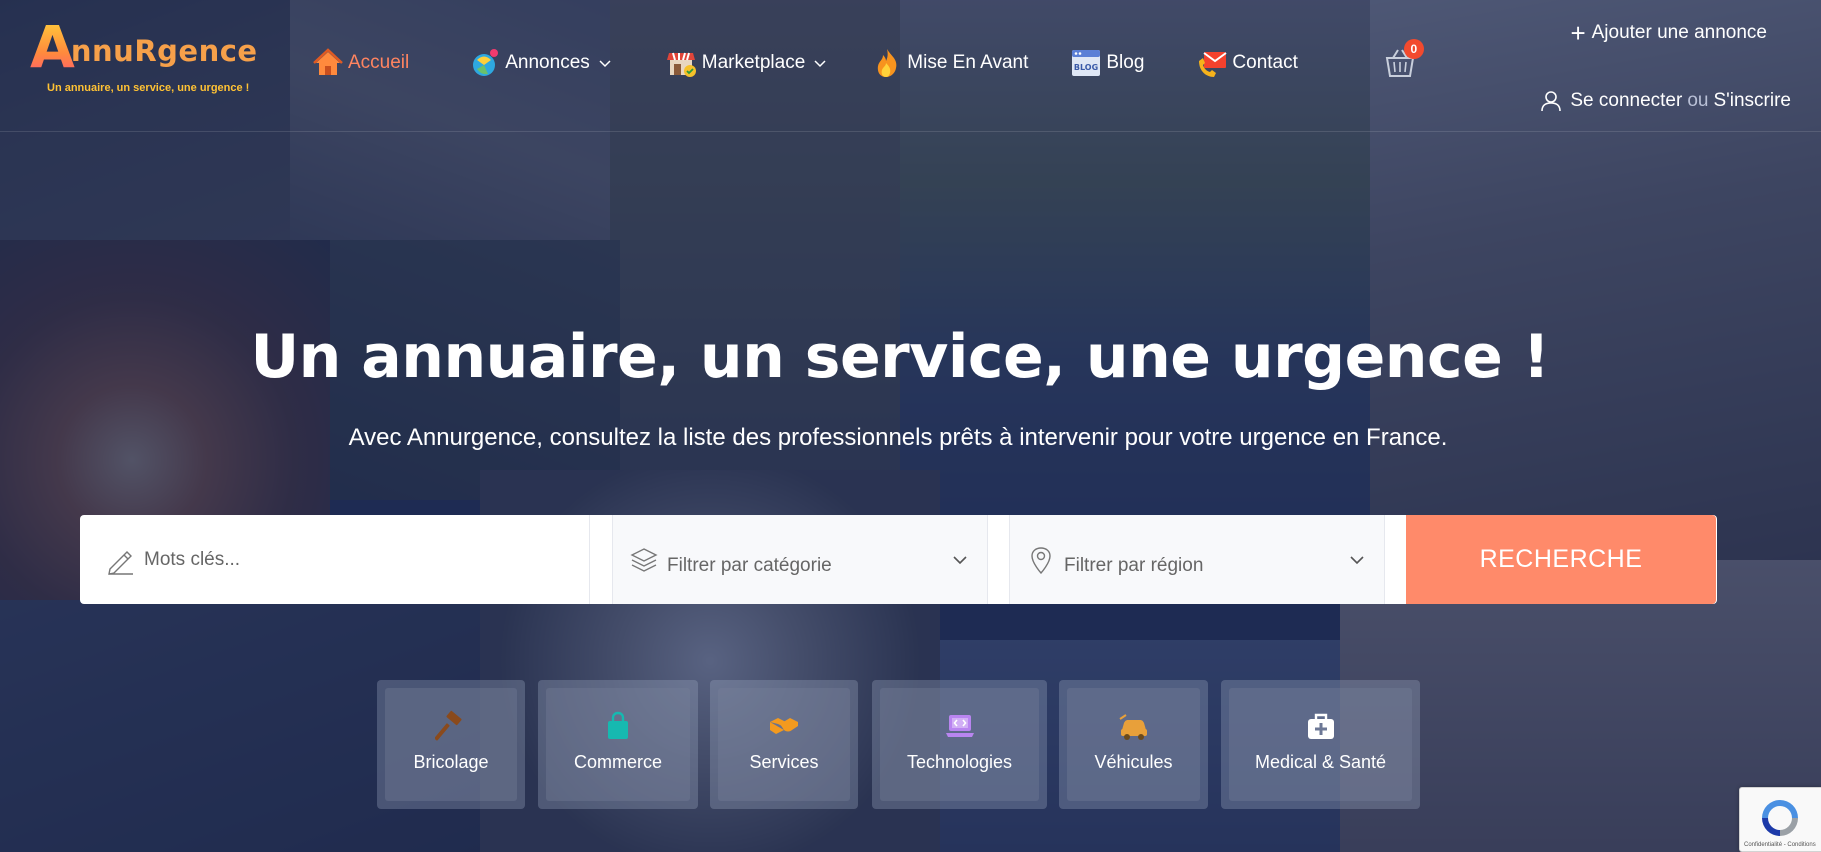  What do you see at coordinates (547, 62) in the screenshot?
I see `nav-label: Annonces` at bounding box center [547, 62].